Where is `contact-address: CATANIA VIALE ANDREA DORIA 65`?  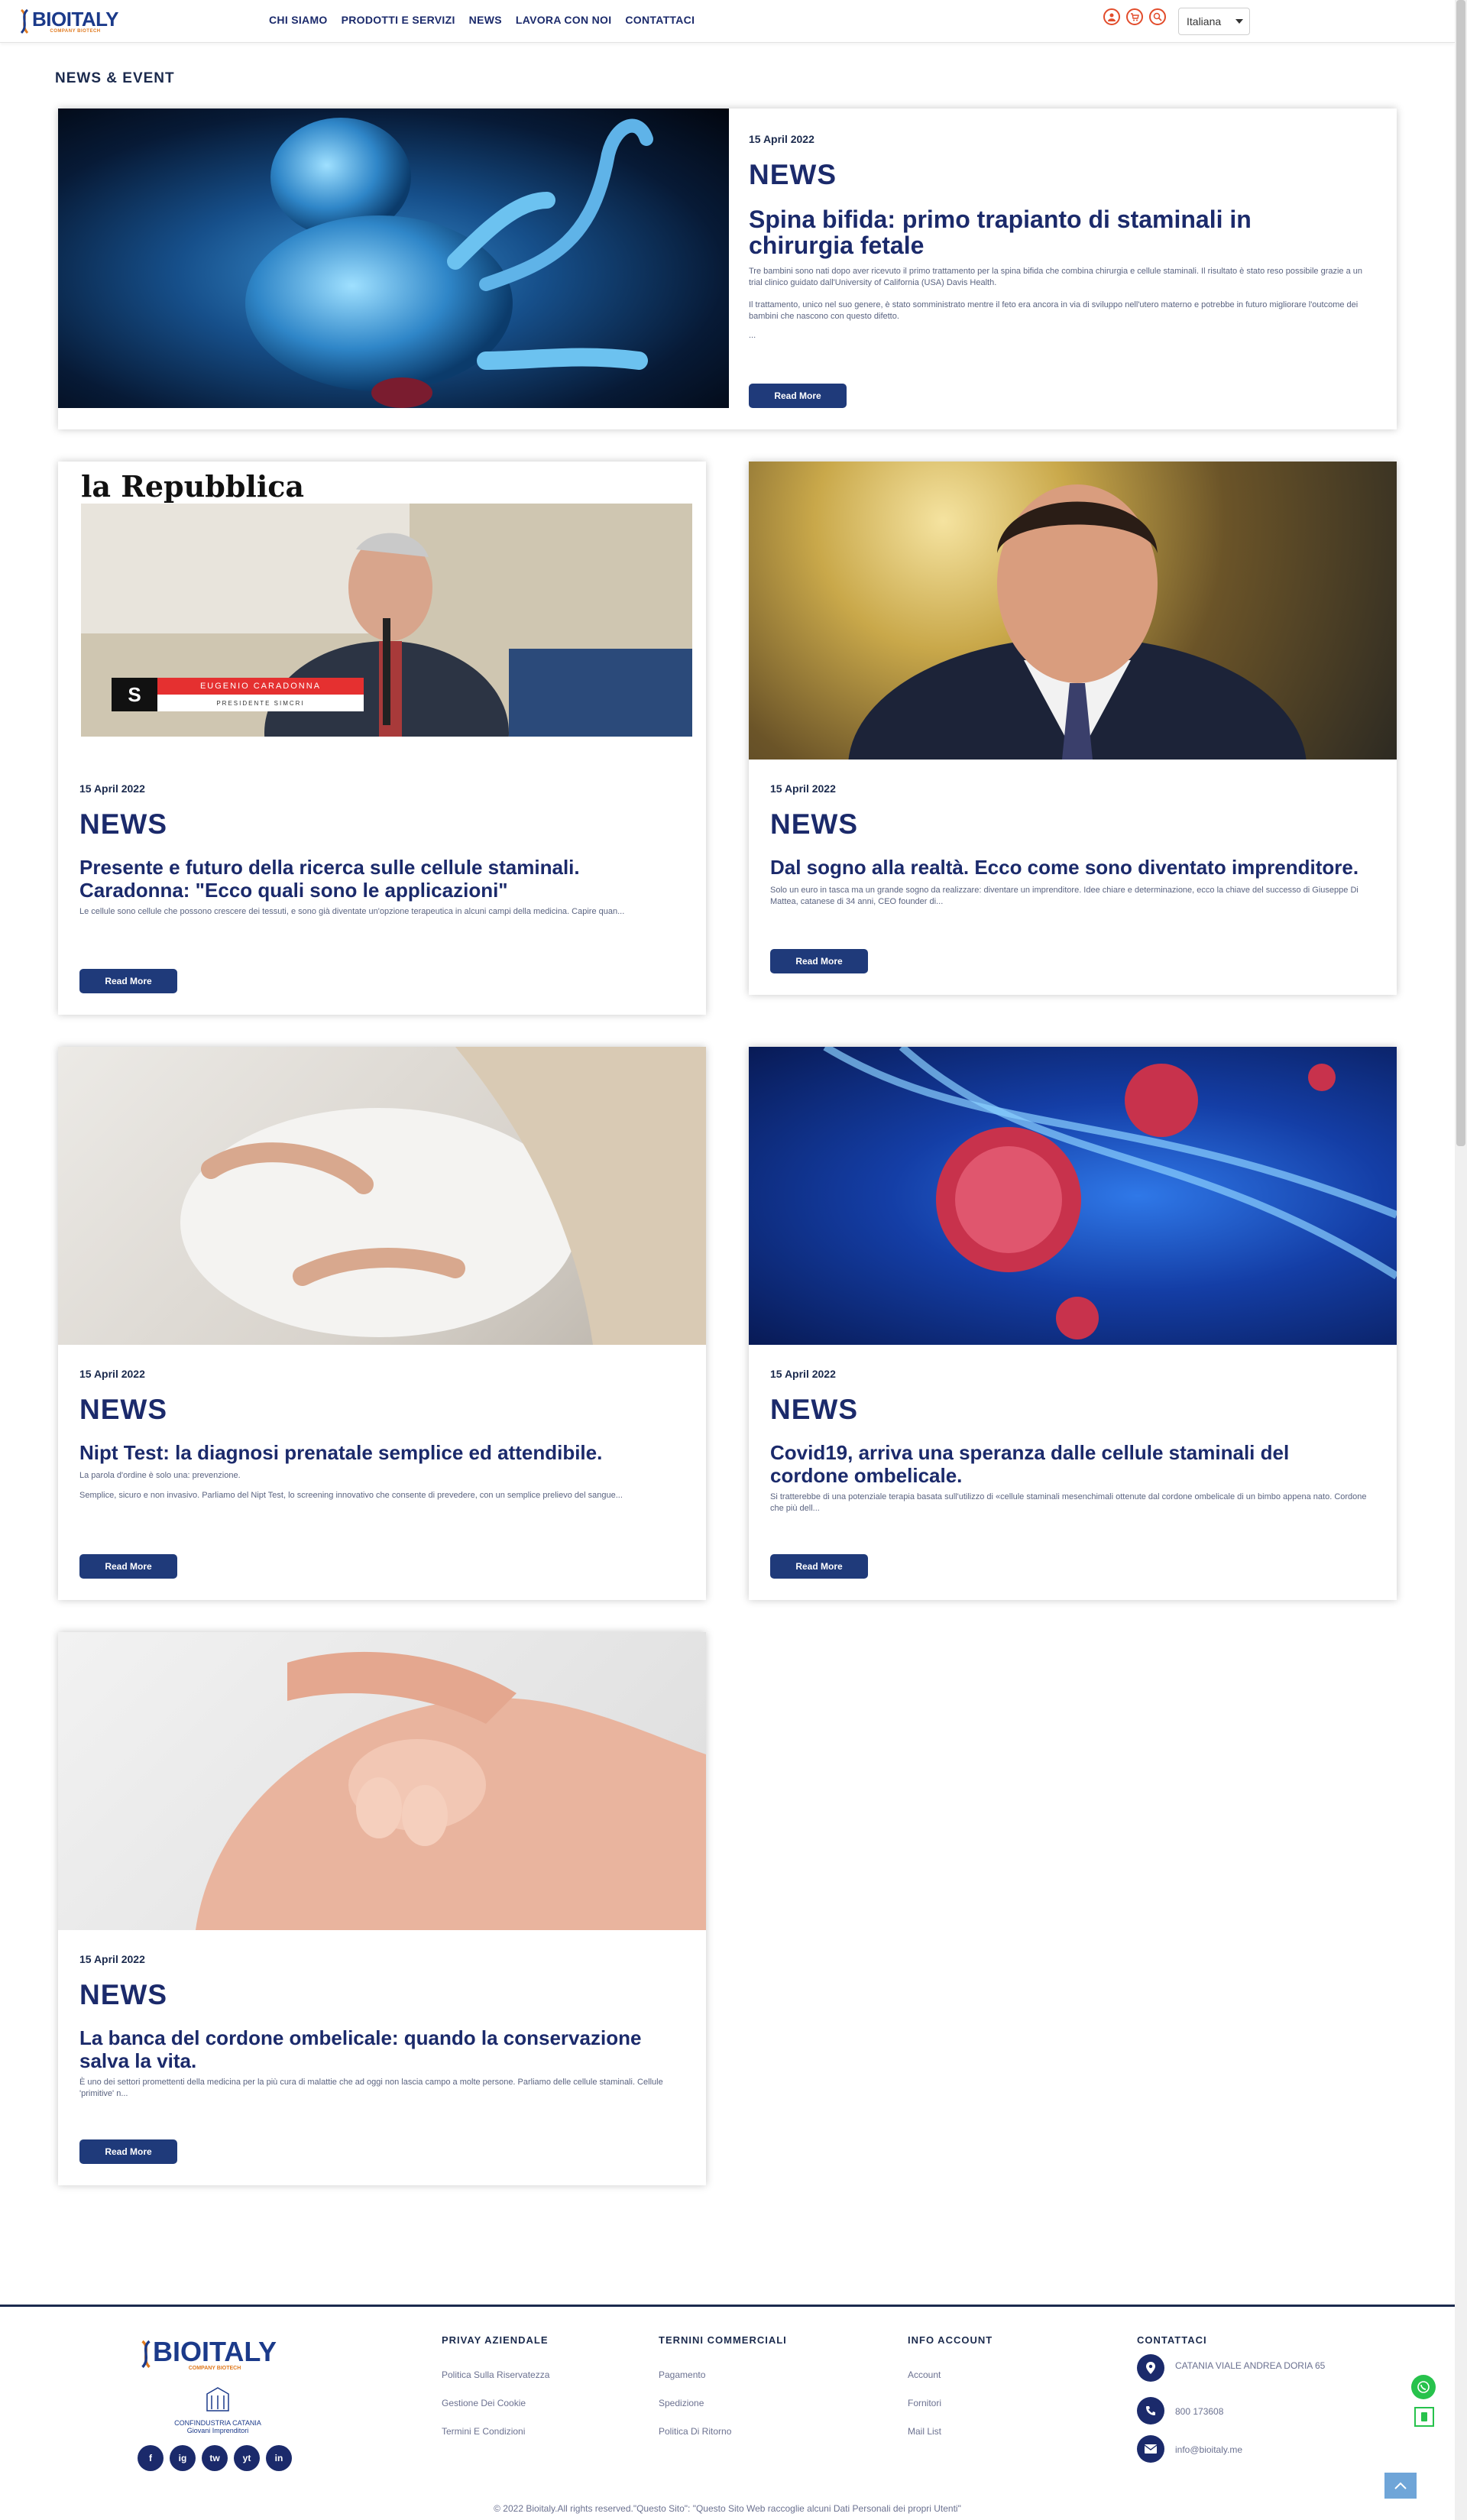
contact-address: CATANIA VIALE ANDREA DORIA 65 is located at coordinates (1250, 2365).